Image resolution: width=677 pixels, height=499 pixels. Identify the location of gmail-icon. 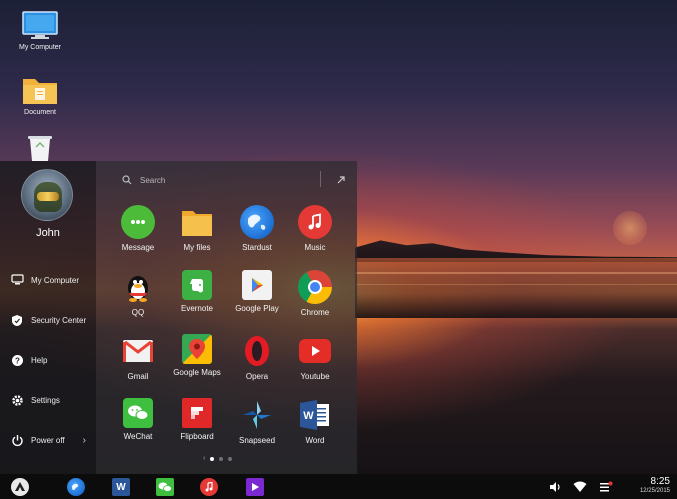
(138, 351).